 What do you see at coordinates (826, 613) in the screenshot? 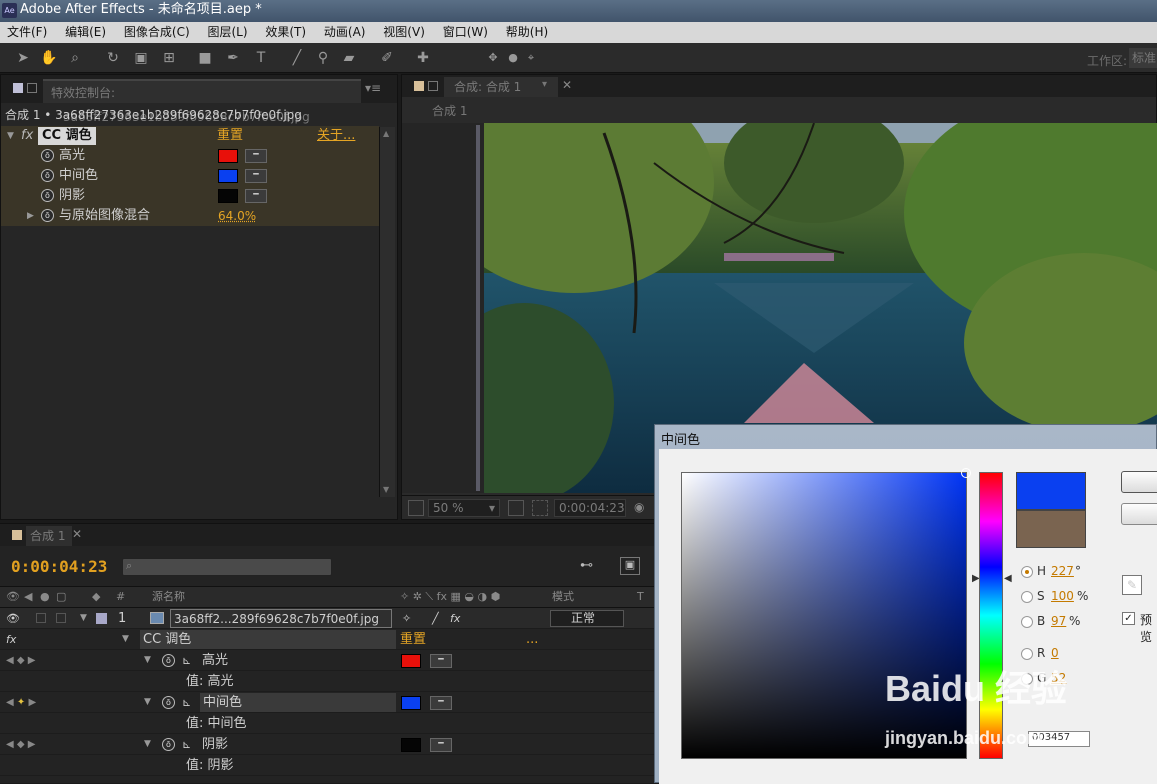
I see `saturation-brightness-field` at bounding box center [826, 613].